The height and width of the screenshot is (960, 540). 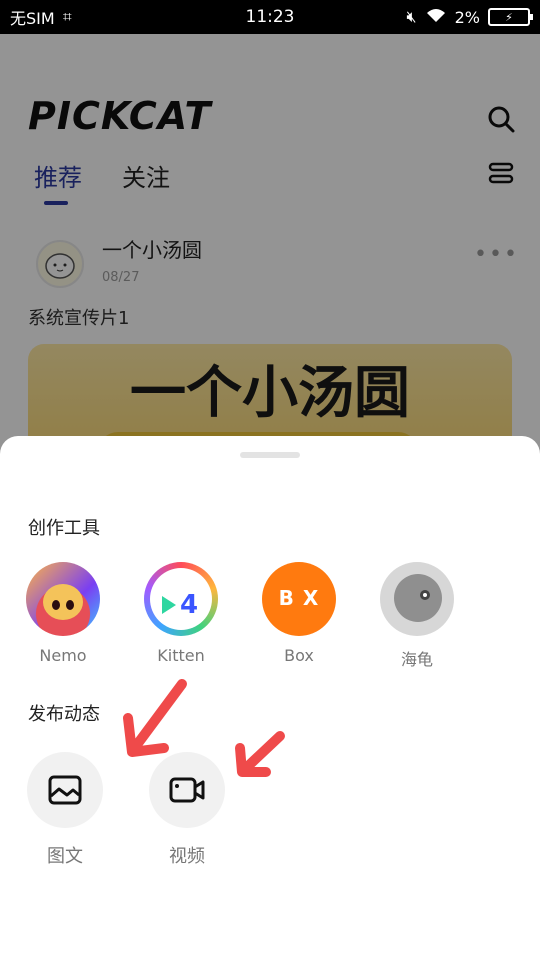 I want to click on tool-nemo: Nemo, so click(x=63, y=613).